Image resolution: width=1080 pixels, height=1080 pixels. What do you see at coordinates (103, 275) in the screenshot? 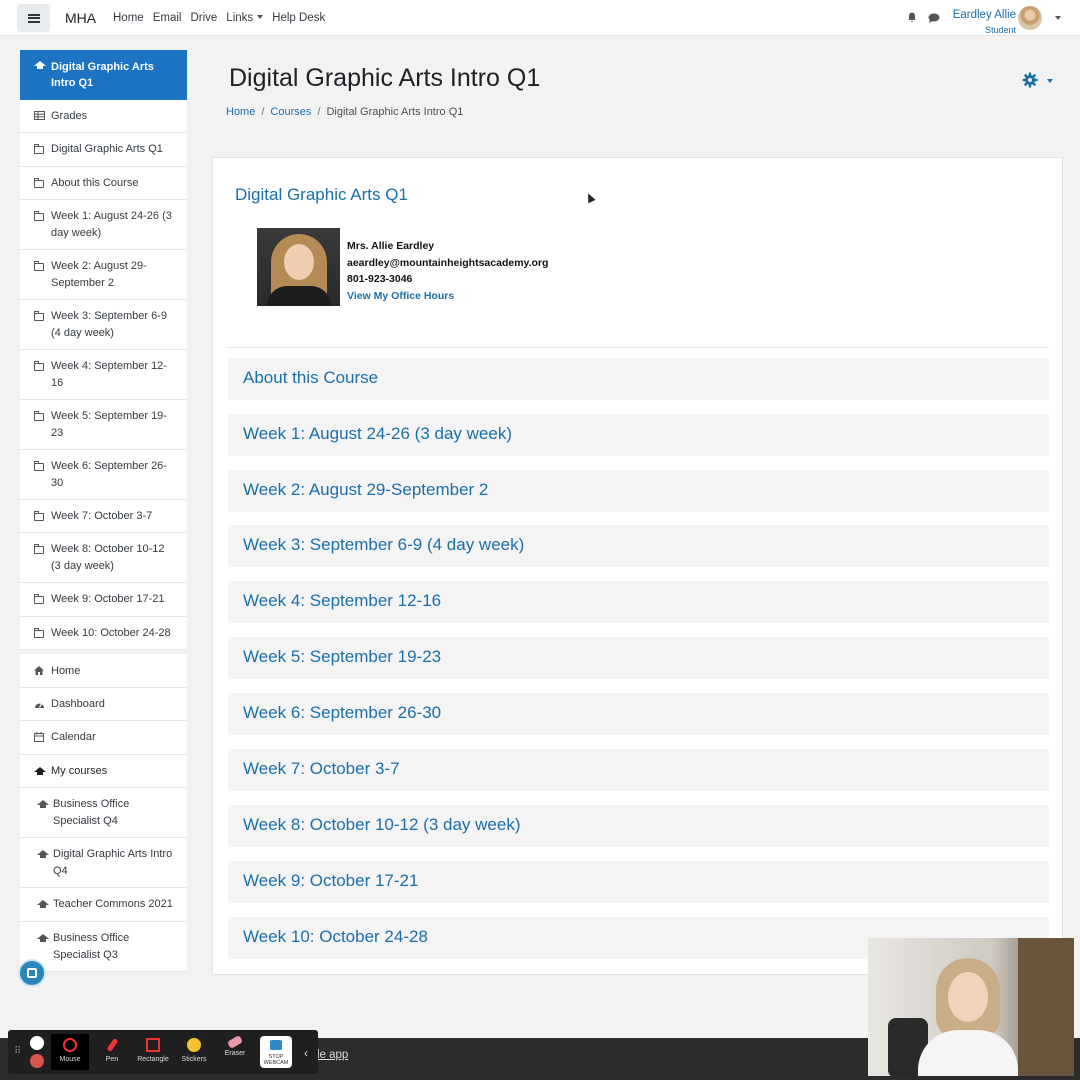
I see `drawer-item-week-2: Week 2: August 29-September 2` at bounding box center [103, 275].